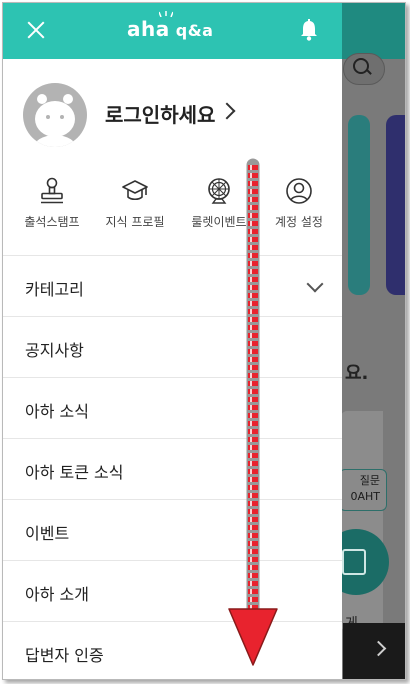 This screenshot has width=410, height=684. Describe the element at coordinates (172, 407) in the screenshot. I see `menu-item-aha-news: 아하 소식` at that location.